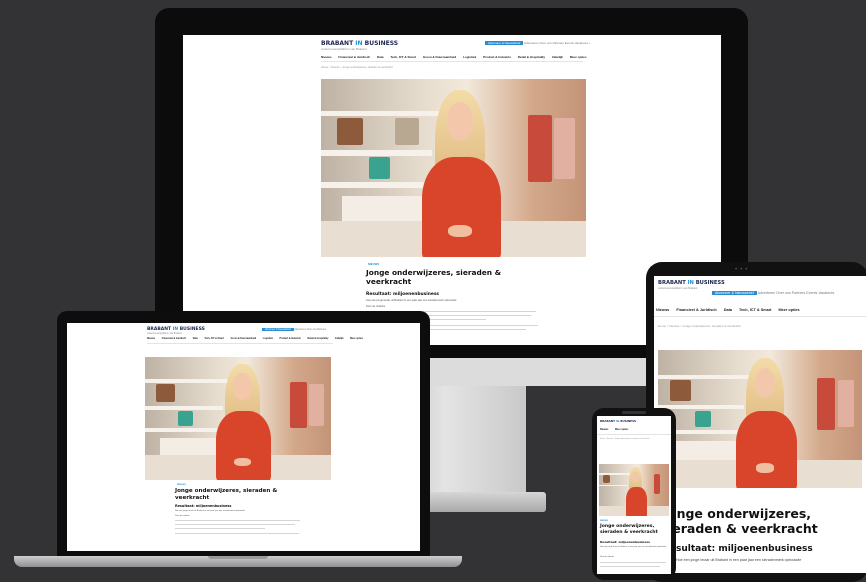  I want to click on main-nav: Nieuws Meer opties, so click(617, 429).